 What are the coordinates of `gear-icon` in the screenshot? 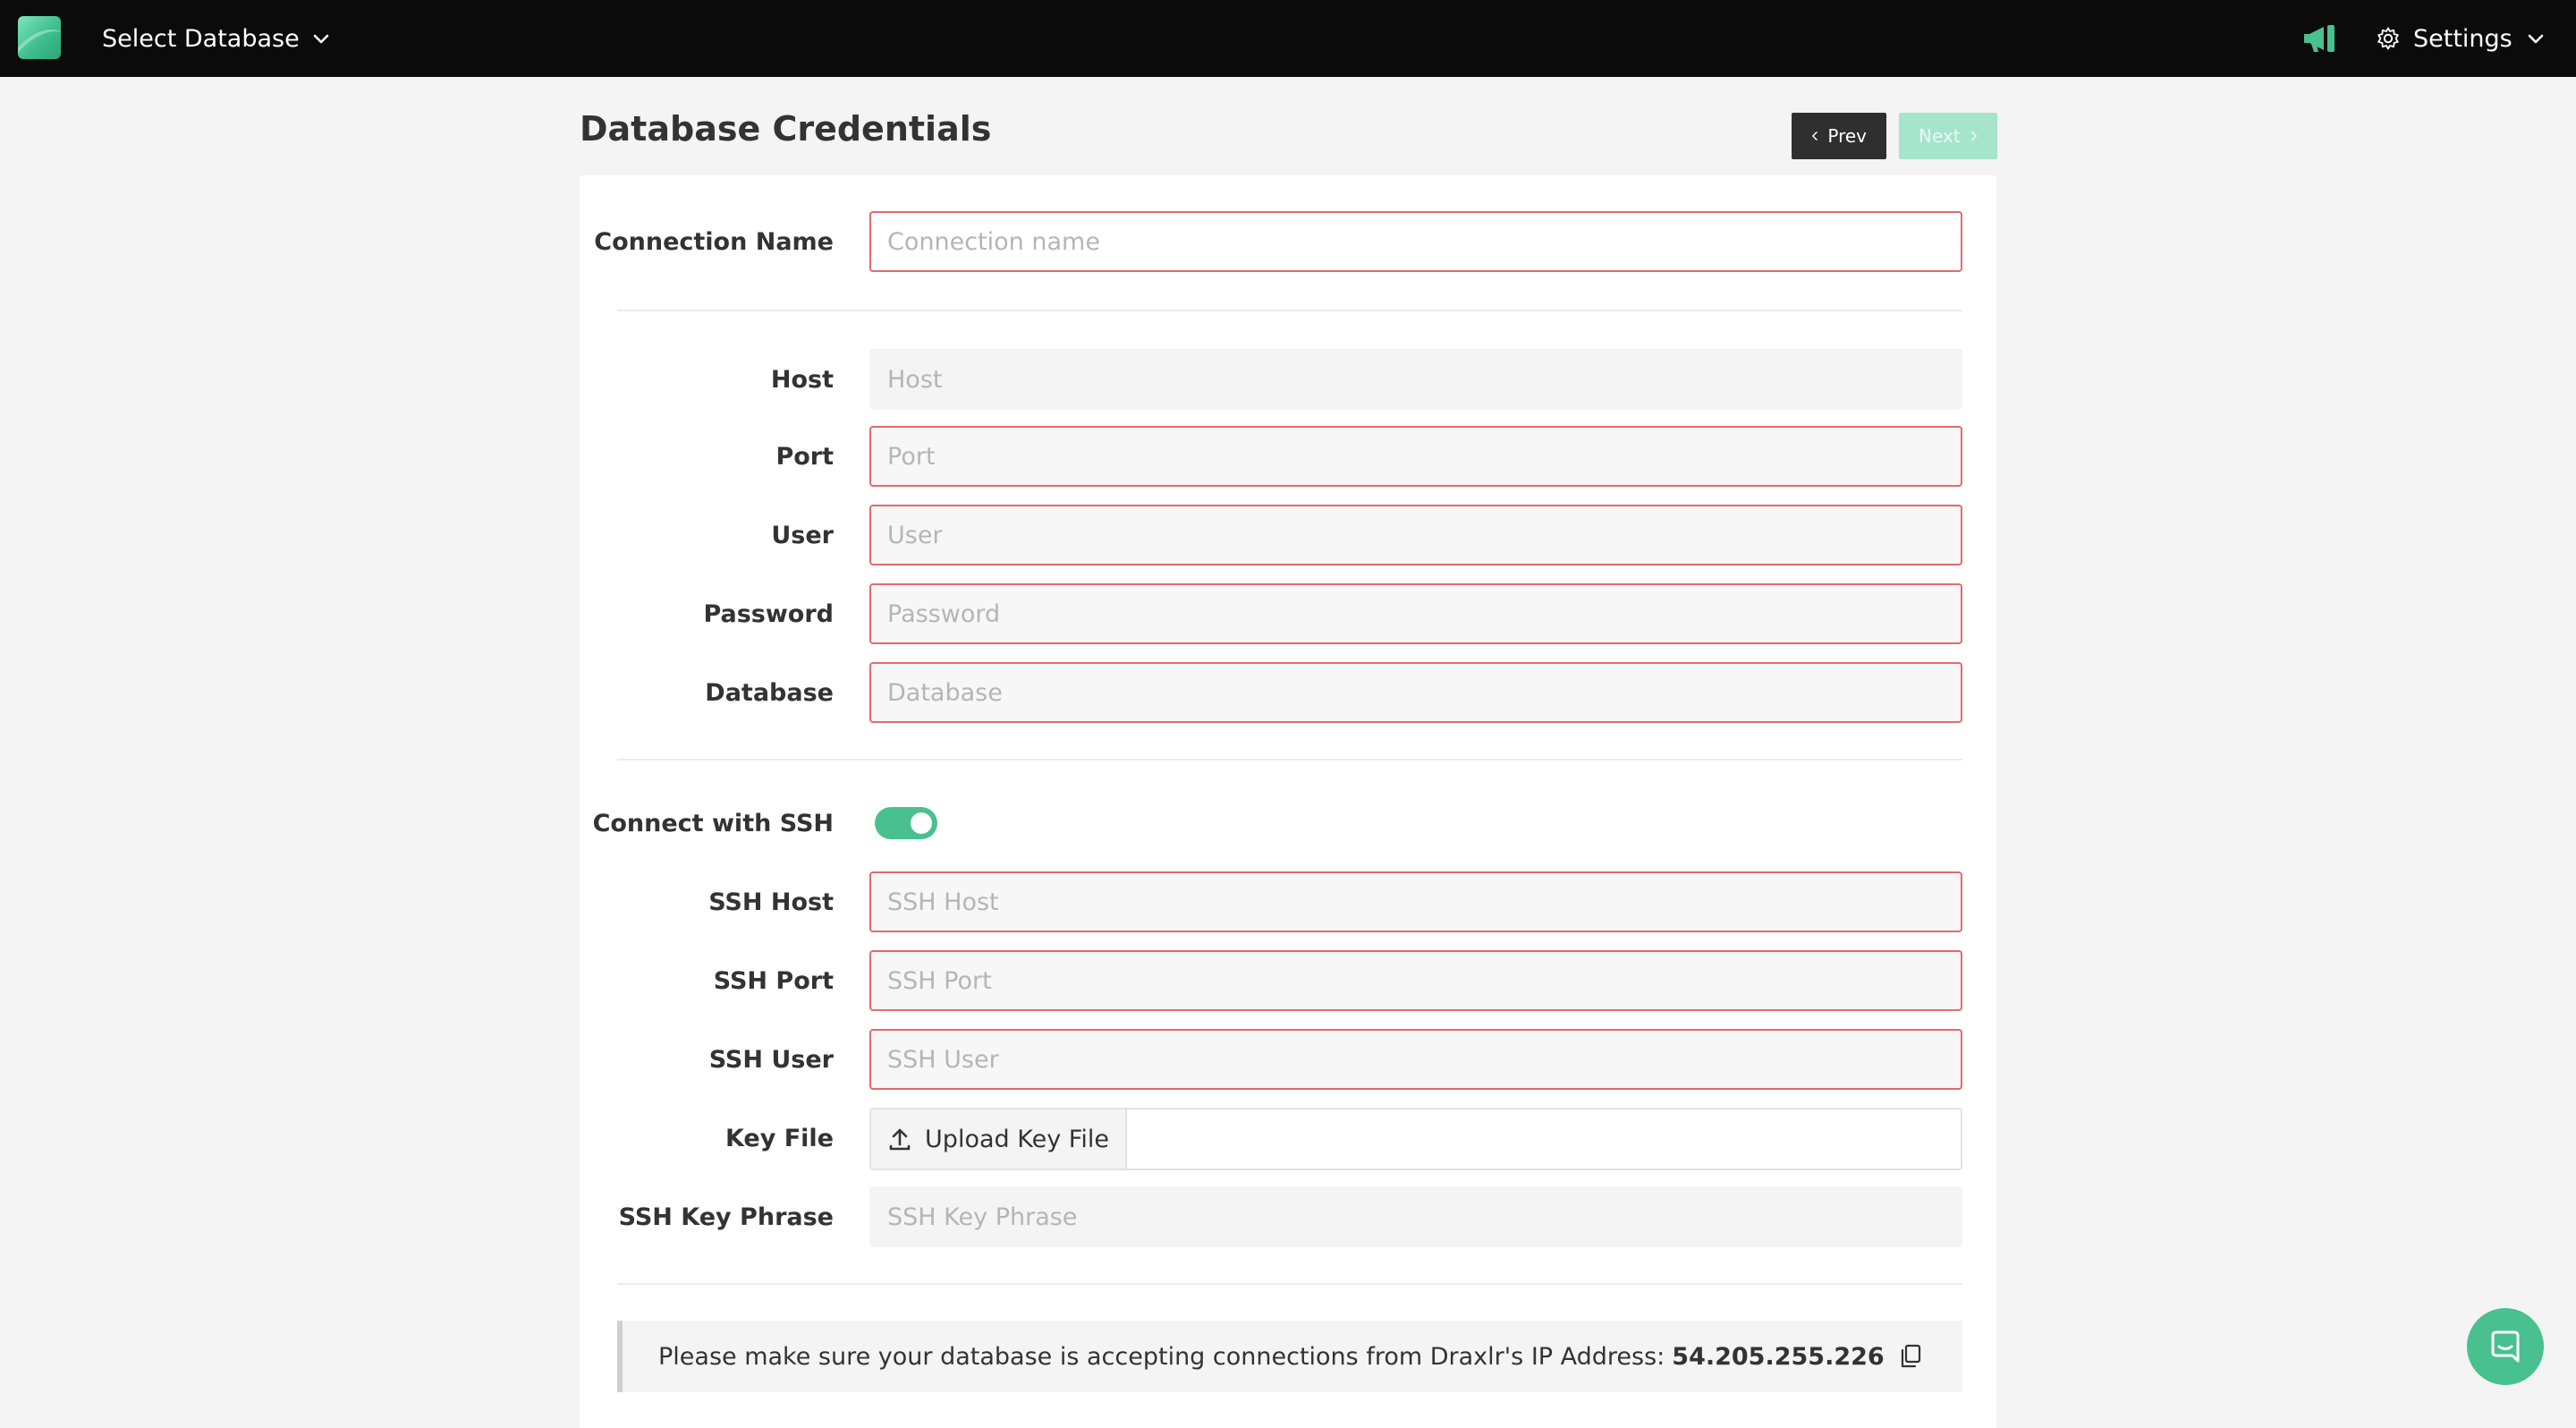 It's located at (2388, 38).